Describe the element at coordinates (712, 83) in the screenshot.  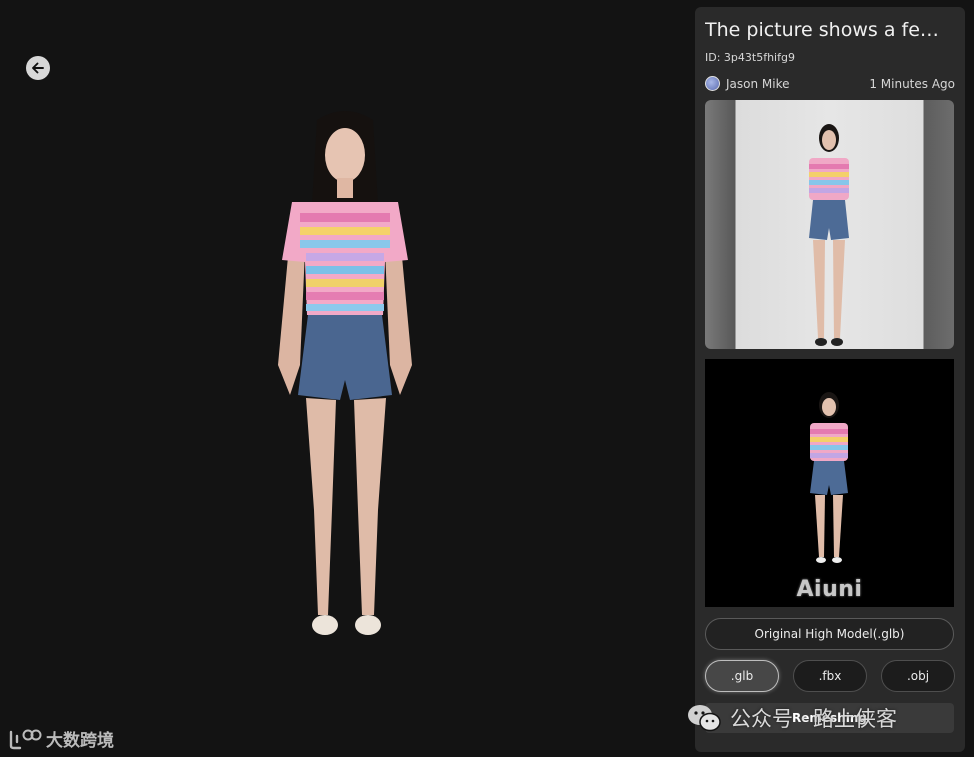
I see `avatar` at that location.